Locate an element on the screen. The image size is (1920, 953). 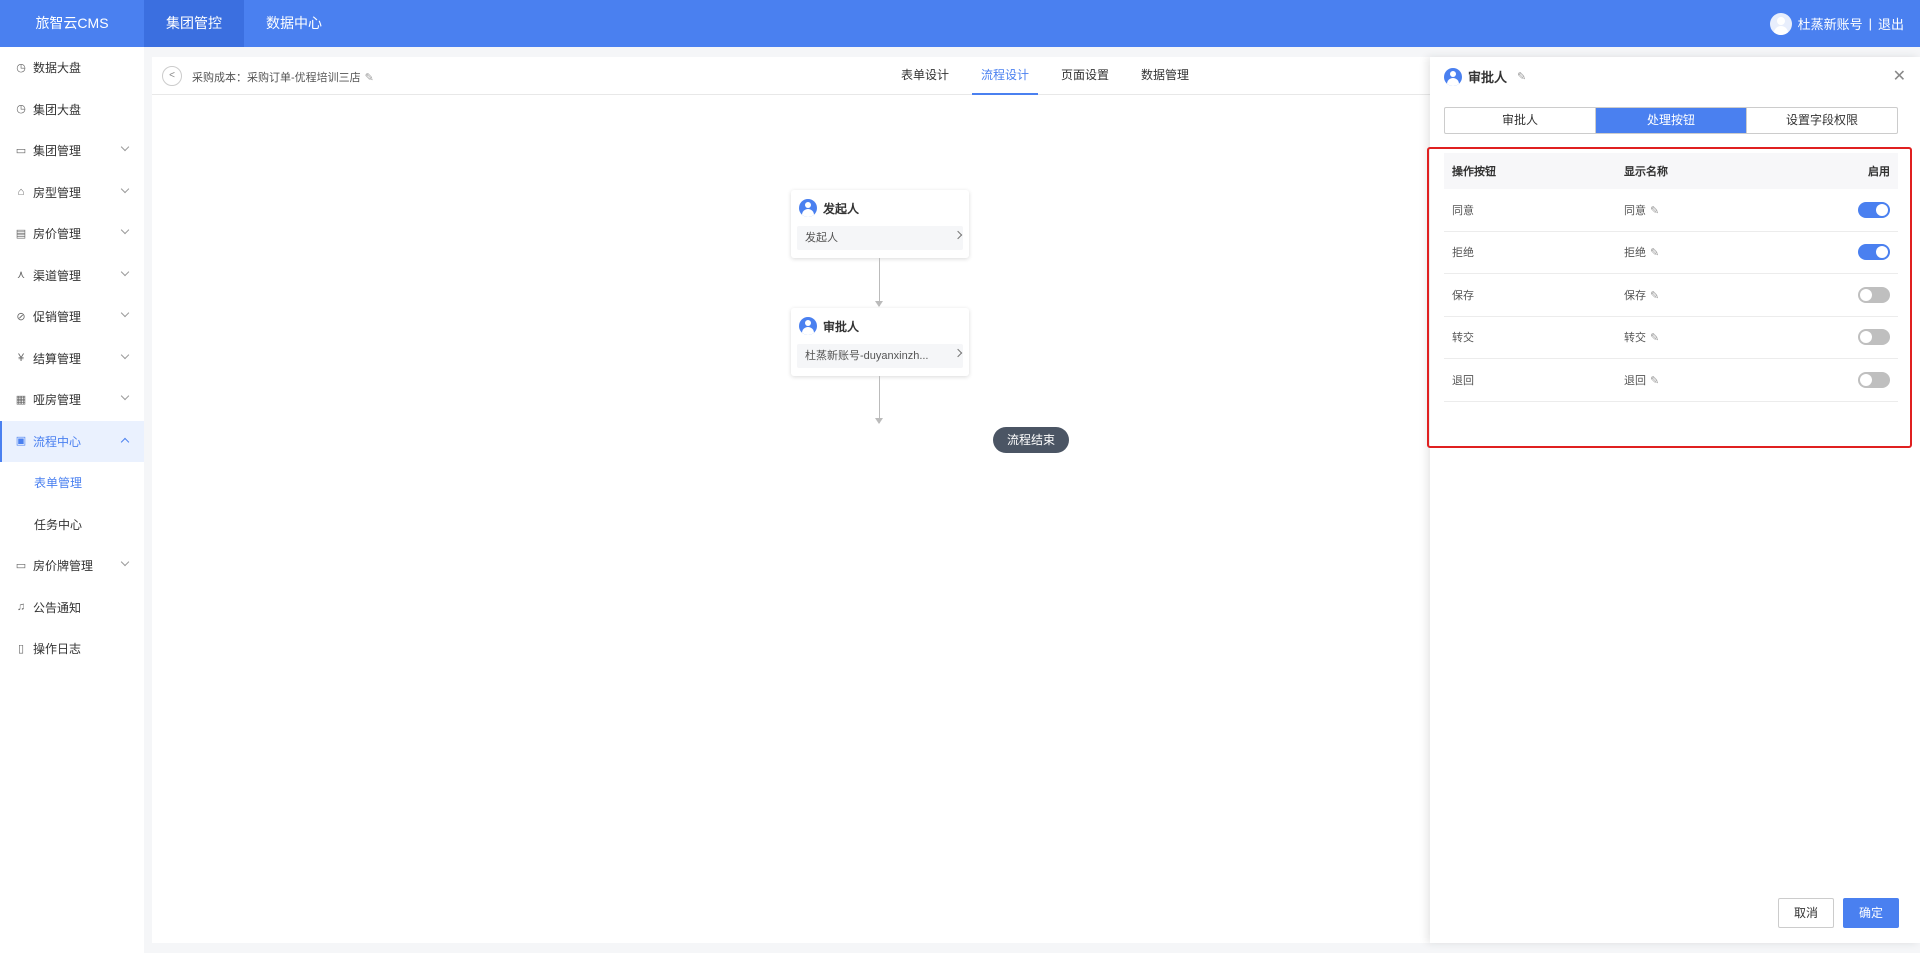
sidebar-item-room-price: ▤ 房价管理 is located at coordinates (72, 234).